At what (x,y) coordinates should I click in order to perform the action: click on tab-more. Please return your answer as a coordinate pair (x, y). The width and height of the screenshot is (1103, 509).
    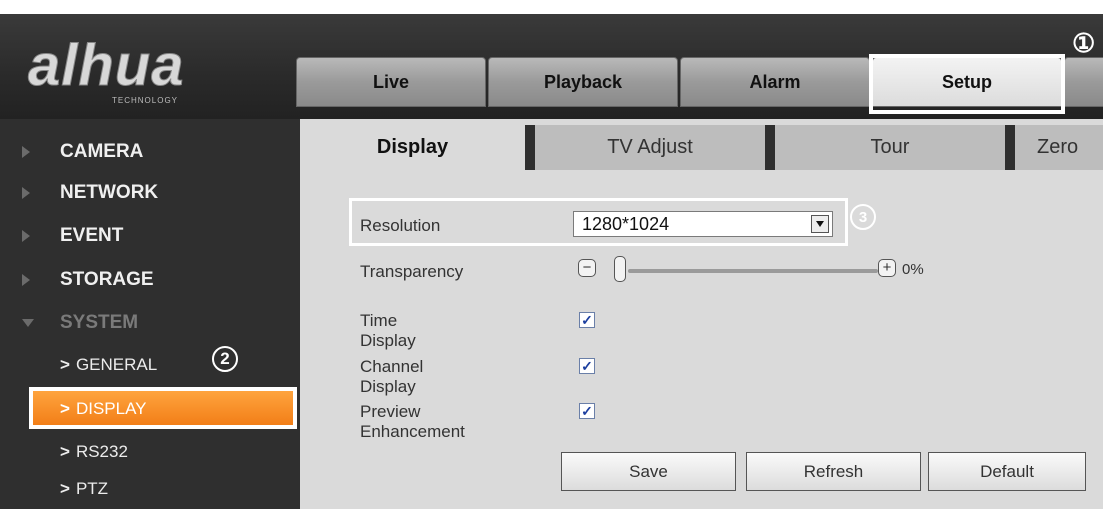
    Looking at the image, I should click on (1083, 82).